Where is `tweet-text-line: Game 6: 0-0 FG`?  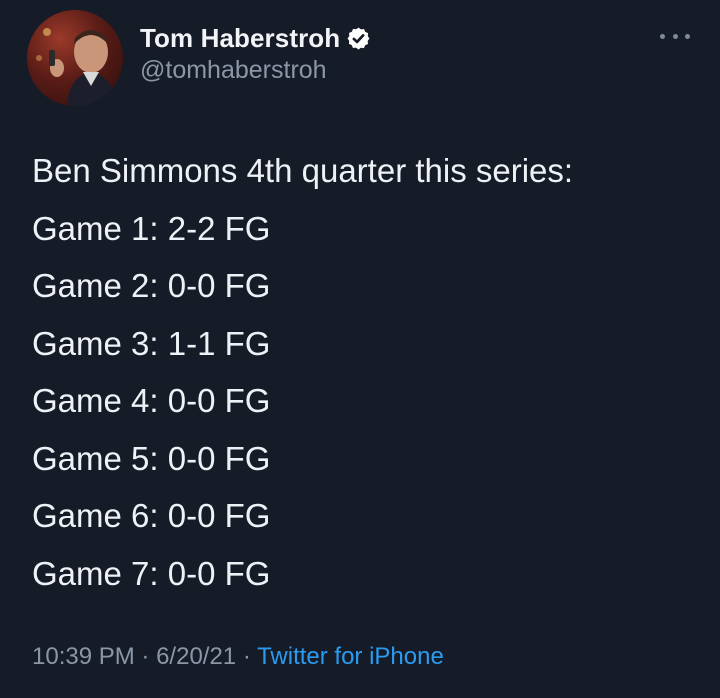
tweet-text-line: Game 6: 0-0 FG is located at coordinates (151, 515).